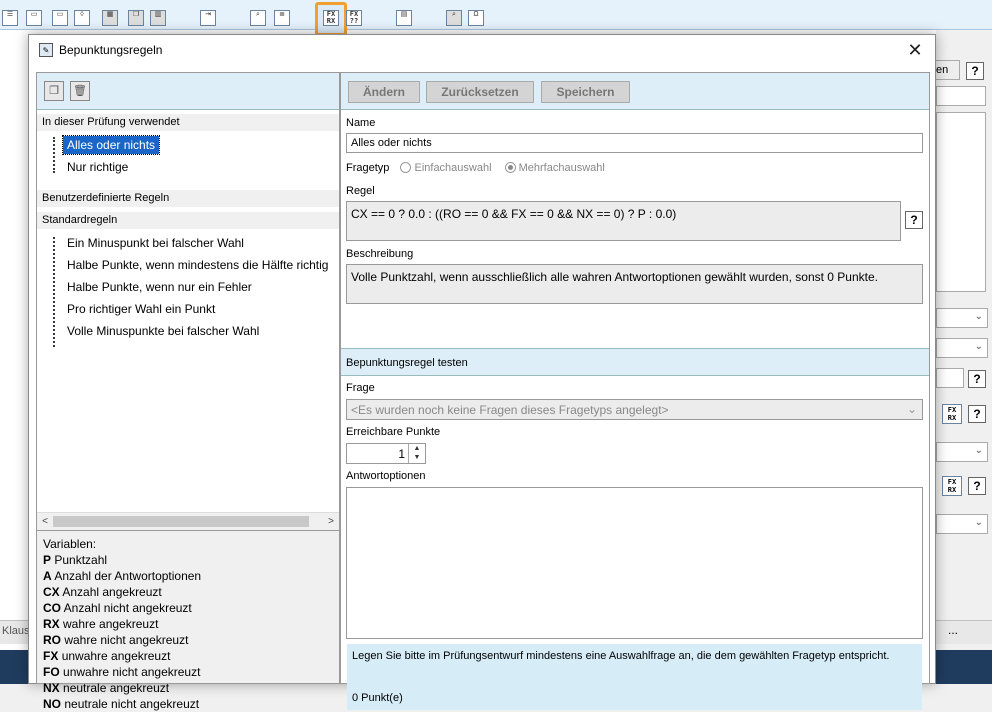 The width and height of the screenshot is (992, 712). What do you see at coordinates (554, 168) in the screenshot?
I see `radio-multiple-choice: Mehrfachauswahl` at bounding box center [554, 168].